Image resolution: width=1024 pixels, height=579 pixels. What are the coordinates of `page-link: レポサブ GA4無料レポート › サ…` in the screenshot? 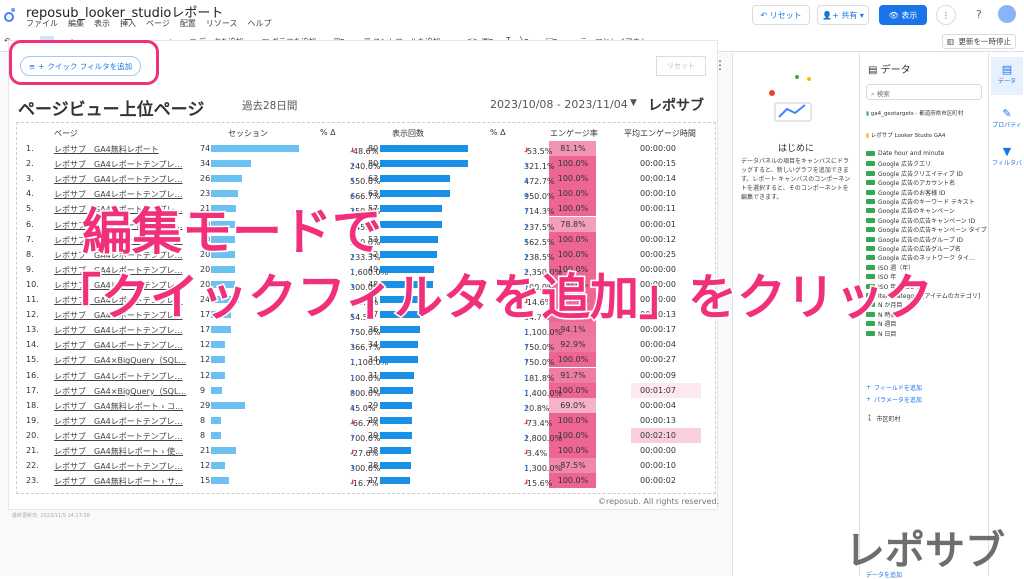 It's located at (118, 481).